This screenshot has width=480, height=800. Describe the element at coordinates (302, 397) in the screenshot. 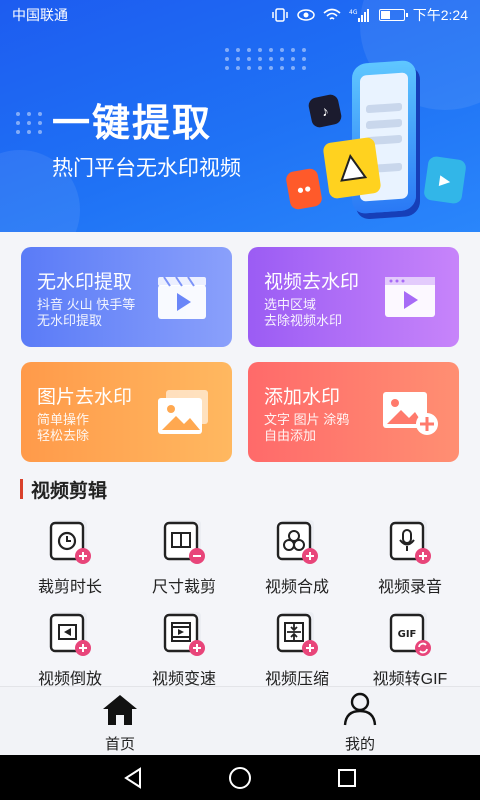

I see `card-title: 添加水印` at that location.